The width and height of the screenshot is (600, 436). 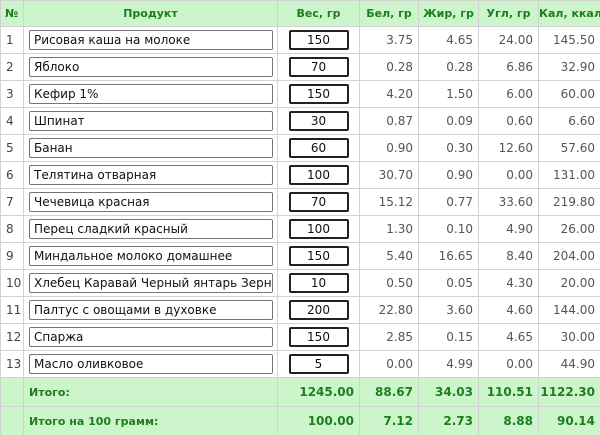 I want to click on total-fat: 34.03, so click(x=449, y=392).